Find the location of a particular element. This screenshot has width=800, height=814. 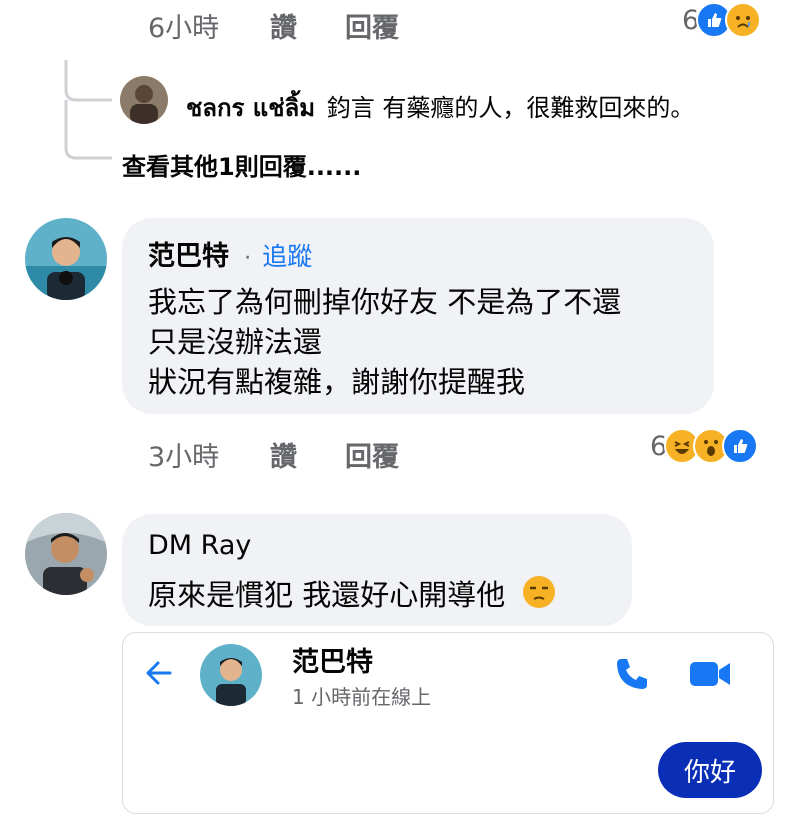

messenger-contact-name: 范巴特 is located at coordinates (332, 662).